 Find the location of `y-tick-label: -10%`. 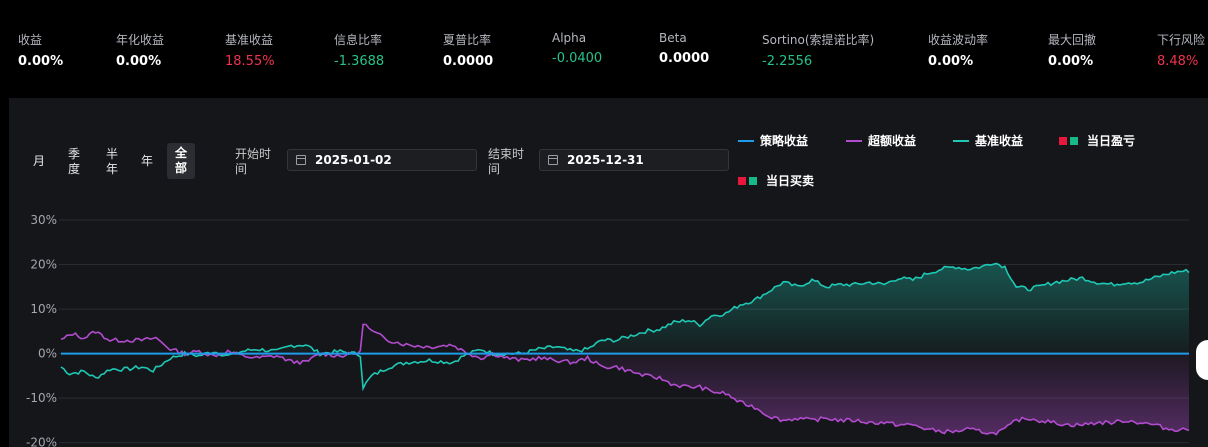

y-tick-label: -10% is located at coordinates (41, 398).